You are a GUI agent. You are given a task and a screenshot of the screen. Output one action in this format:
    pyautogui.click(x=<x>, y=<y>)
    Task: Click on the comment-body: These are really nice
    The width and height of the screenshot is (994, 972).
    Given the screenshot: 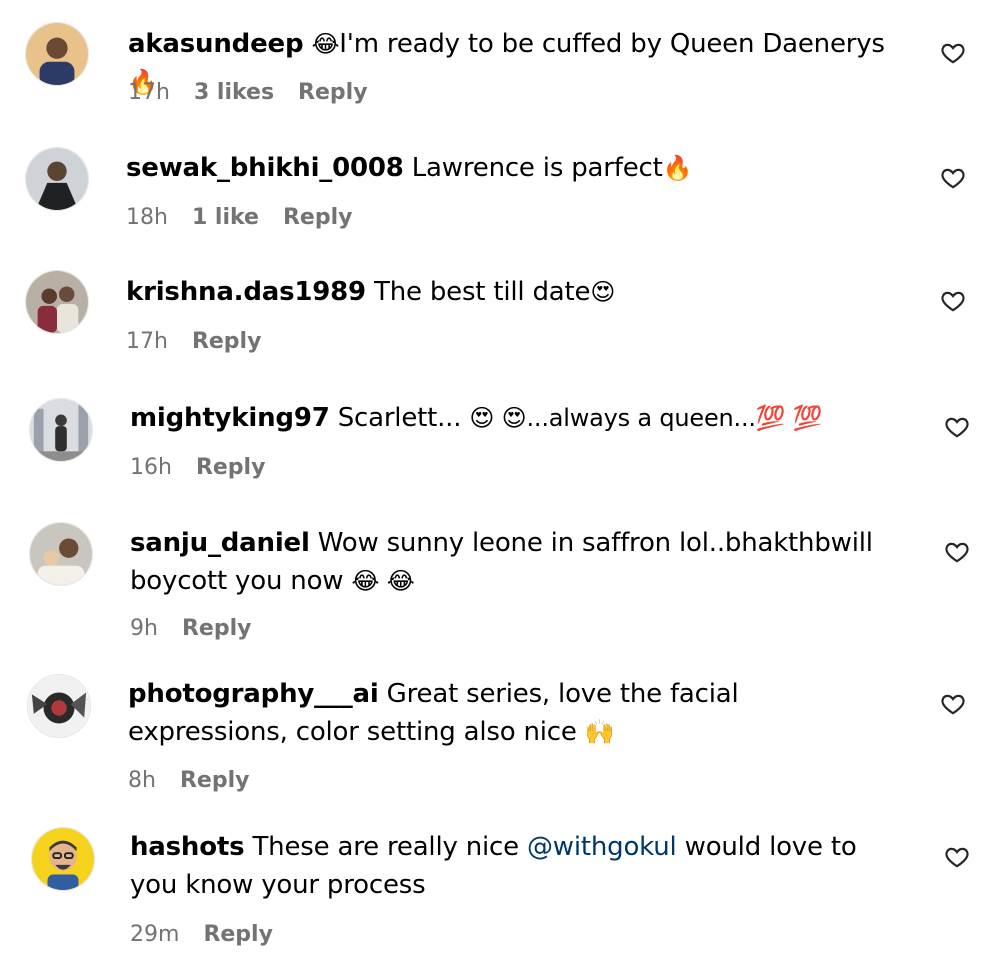 What is the action you would take?
    pyautogui.click(x=386, y=847)
    